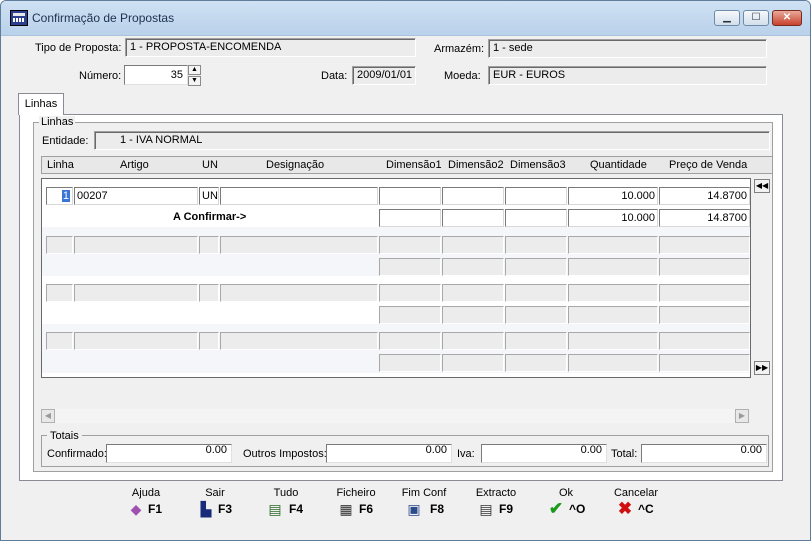 The image size is (811, 541). What do you see at coordinates (566, 493) in the screenshot?
I see `ok-label: Ok` at bounding box center [566, 493].